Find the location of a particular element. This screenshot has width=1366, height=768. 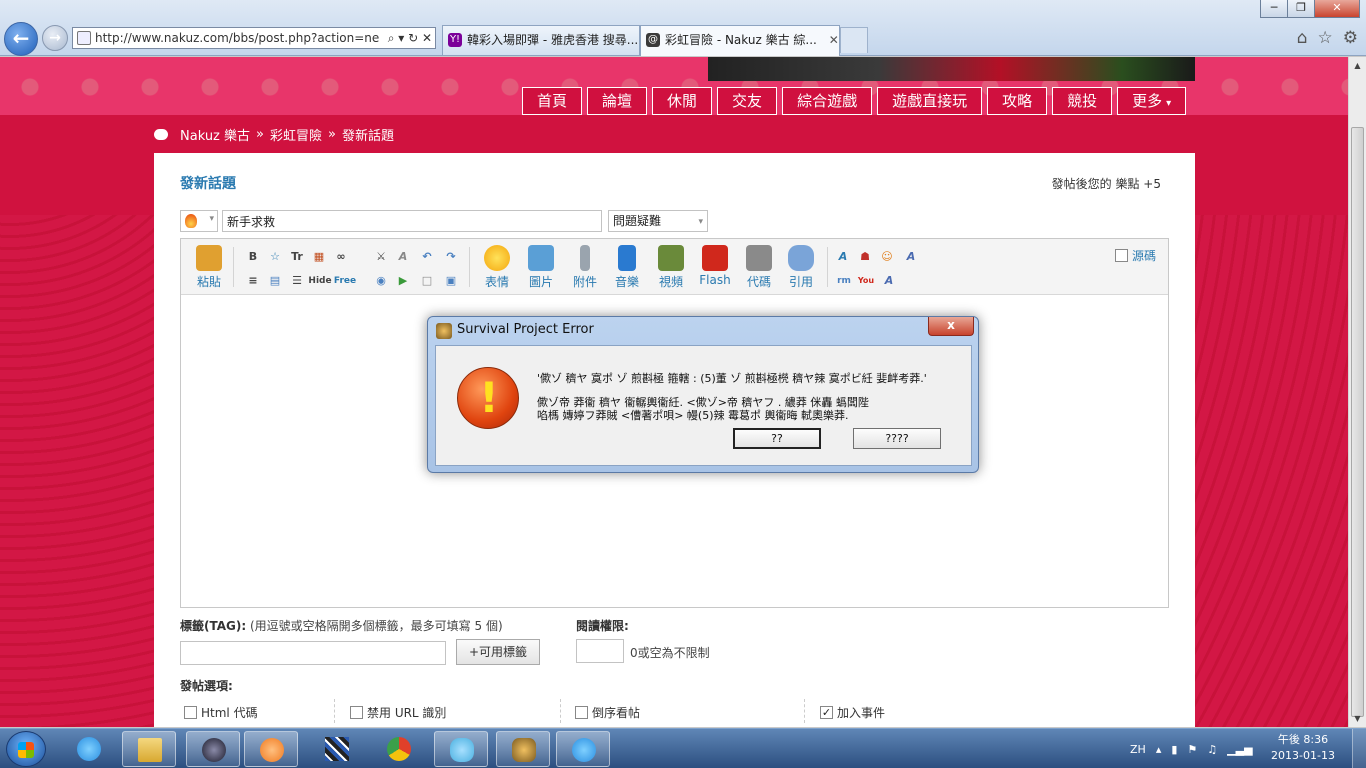

nav-forum: 論壇 is located at coordinates (617, 101).